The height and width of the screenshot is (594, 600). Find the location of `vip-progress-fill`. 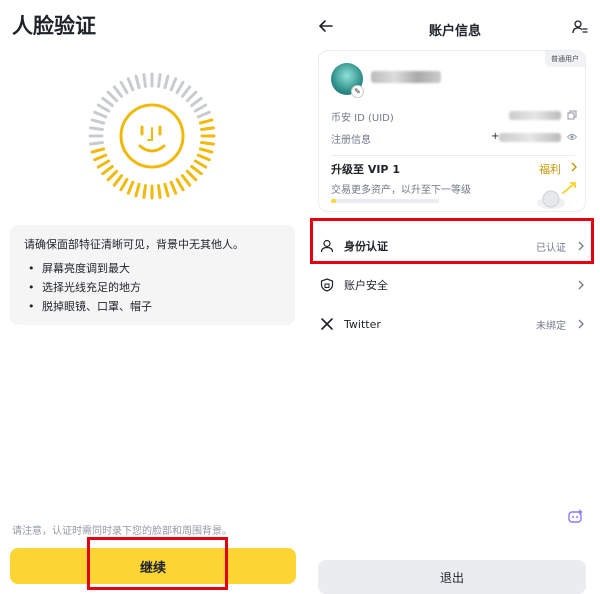

vip-progress-fill is located at coordinates (334, 201).